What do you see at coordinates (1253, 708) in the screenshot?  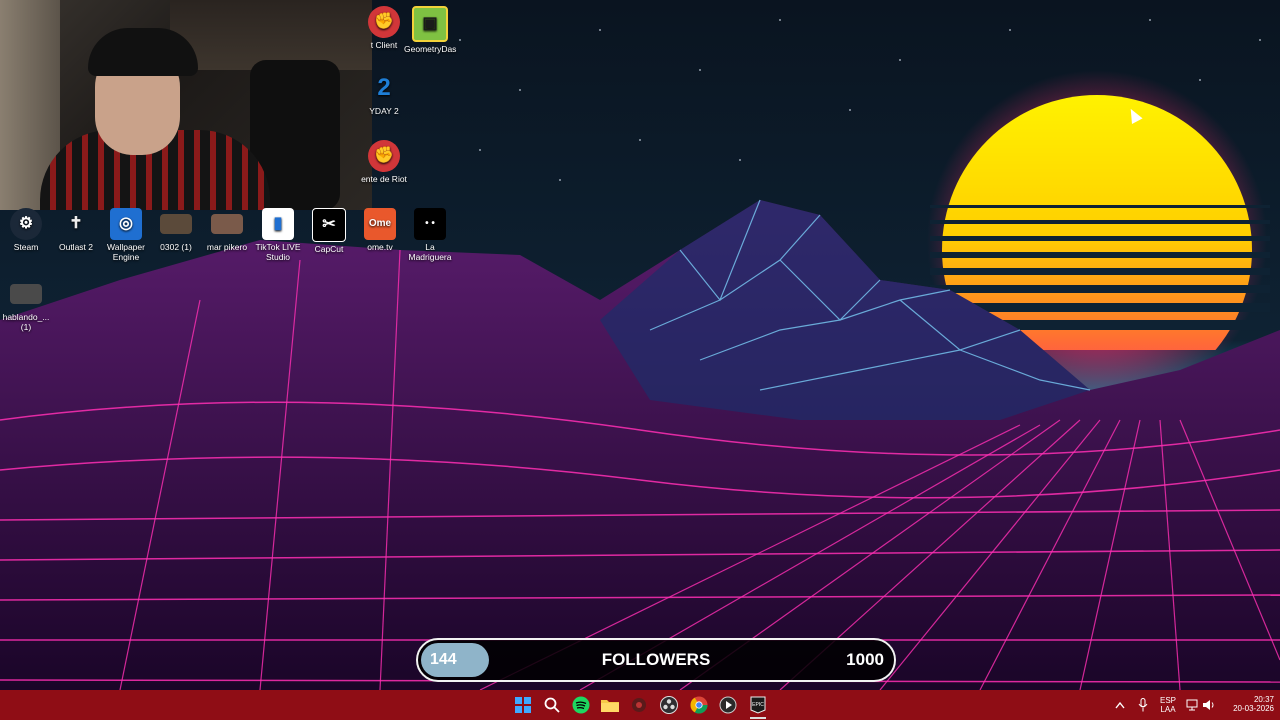 I see `clock-date: 20-03-2026` at bounding box center [1253, 708].